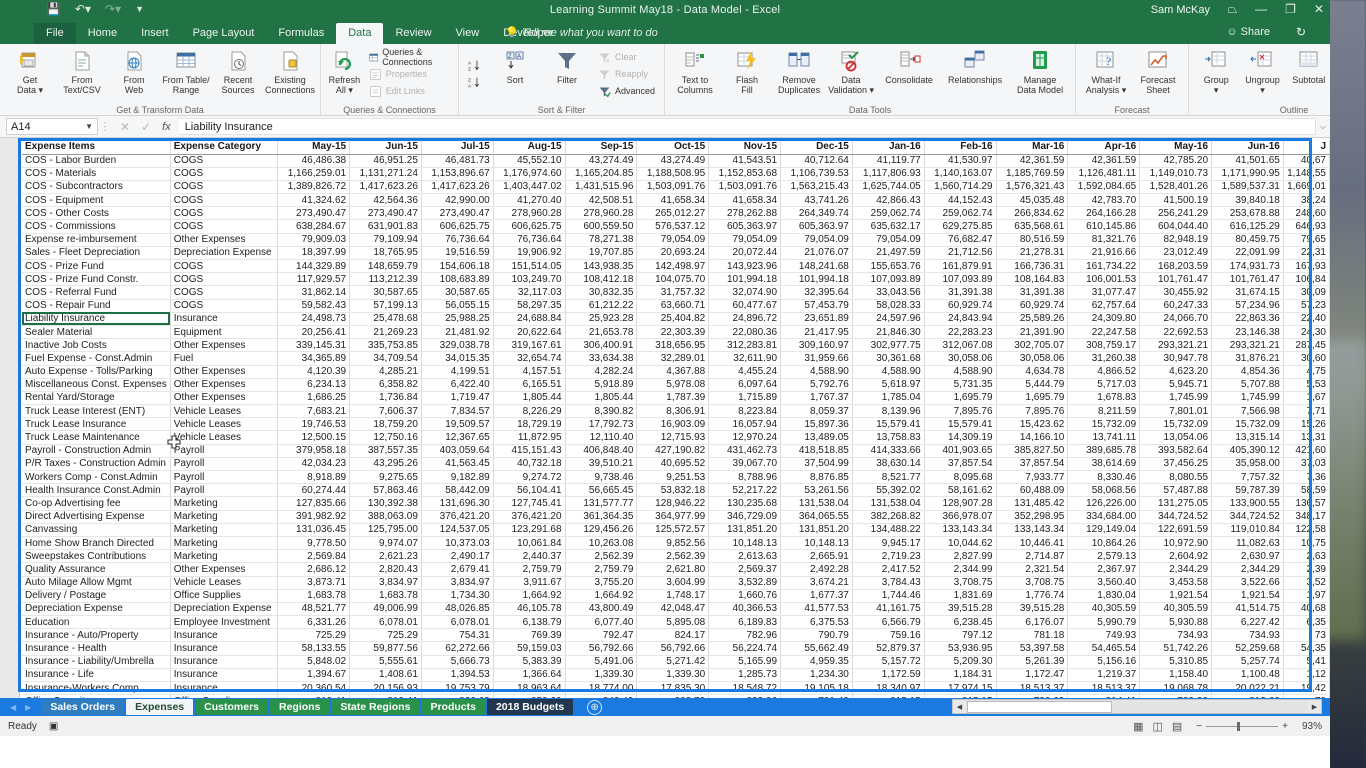 The width and height of the screenshot is (1366, 768). Describe the element at coordinates (529, 477) in the screenshot. I see `cell-amount: 9,274.72` at that location.